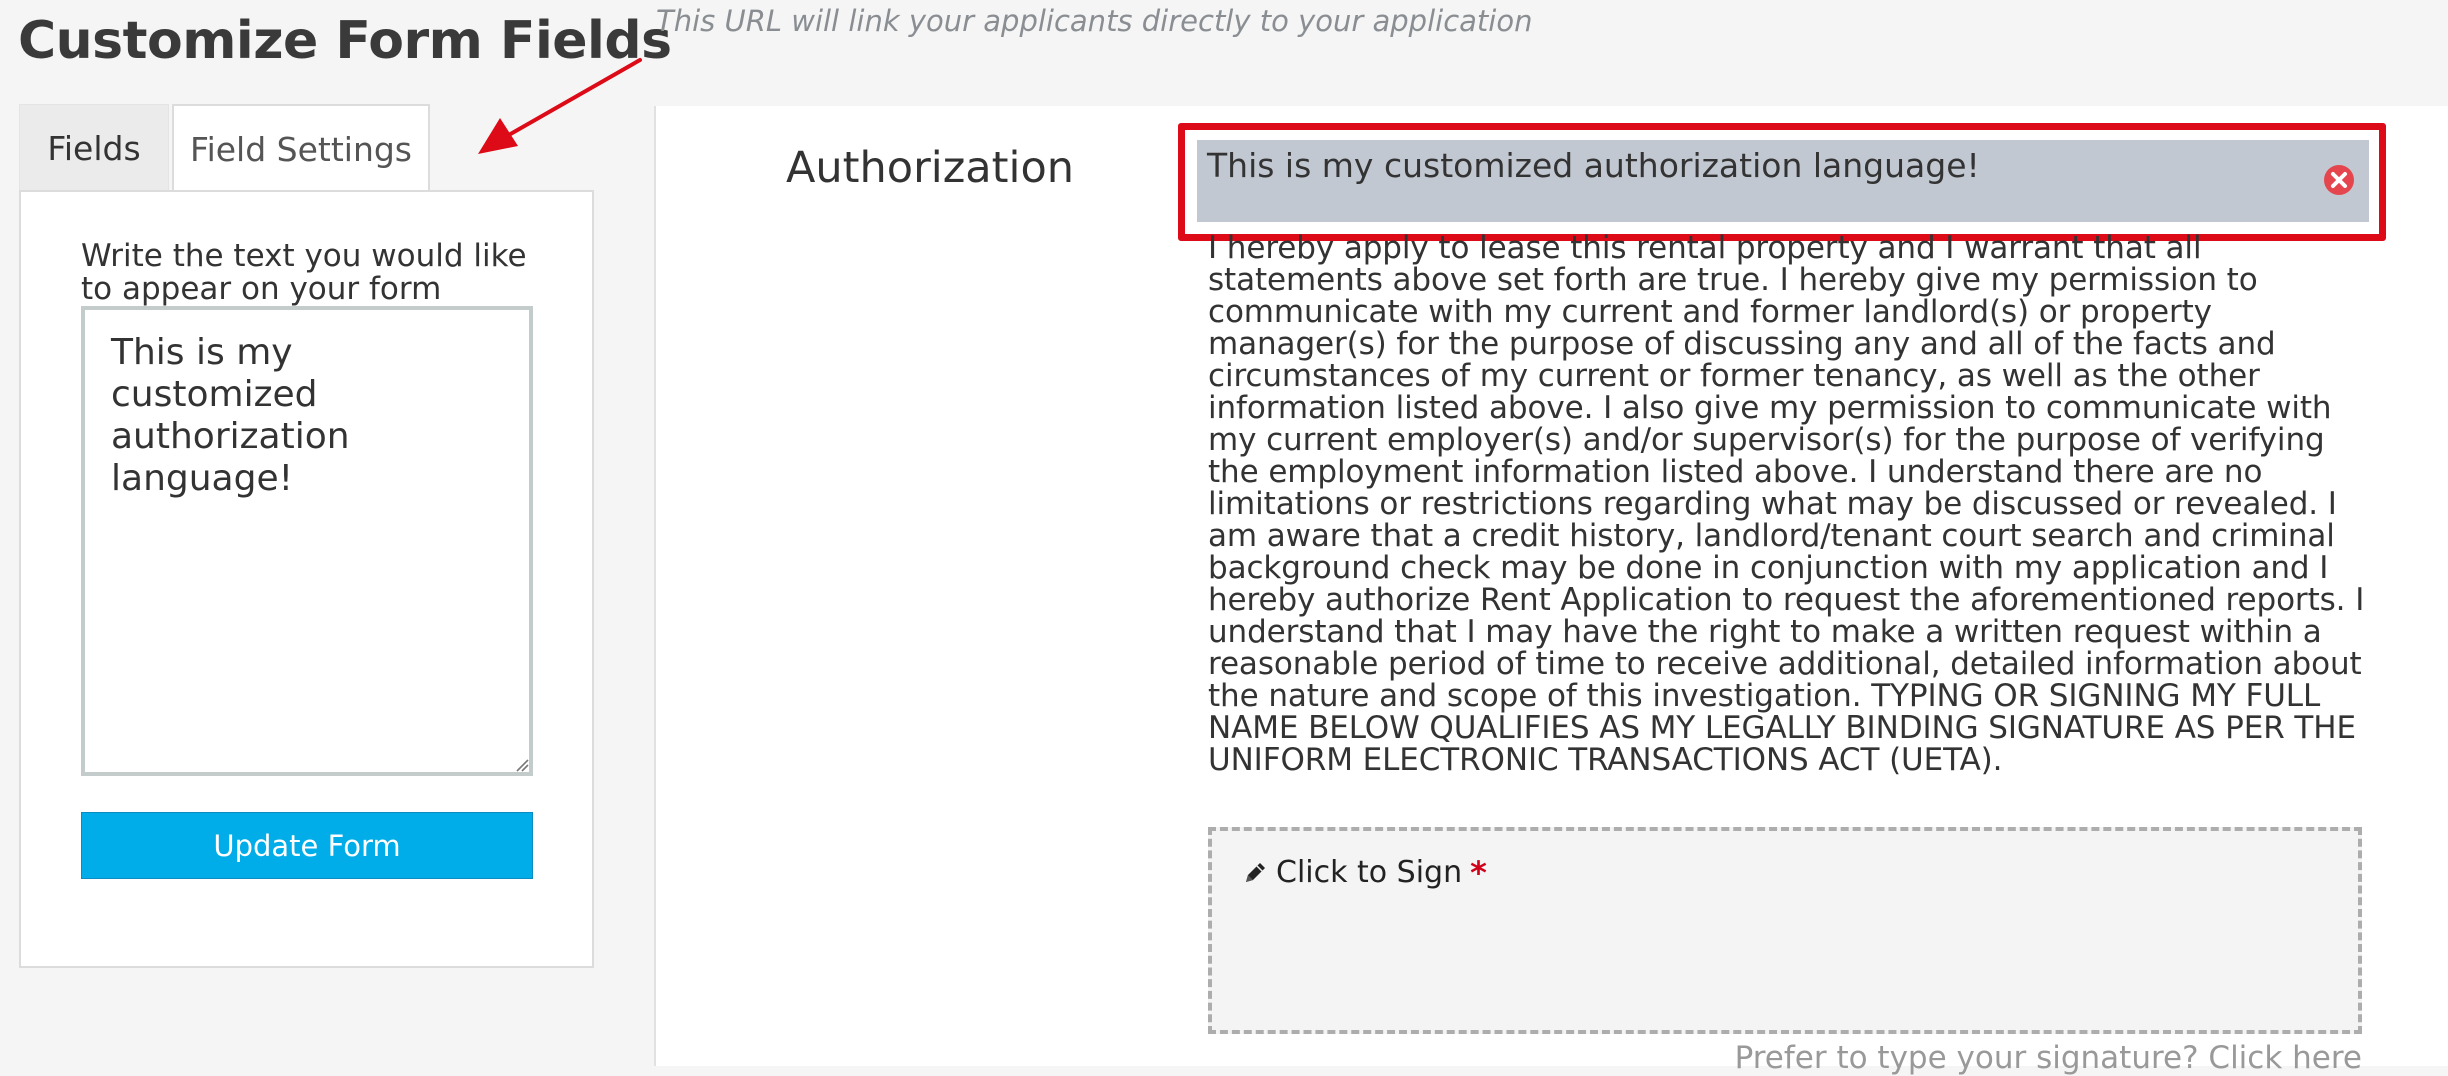 The width and height of the screenshot is (2448, 1076). What do you see at coordinates (1255, 872) in the screenshot?
I see `pencil-icon` at bounding box center [1255, 872].